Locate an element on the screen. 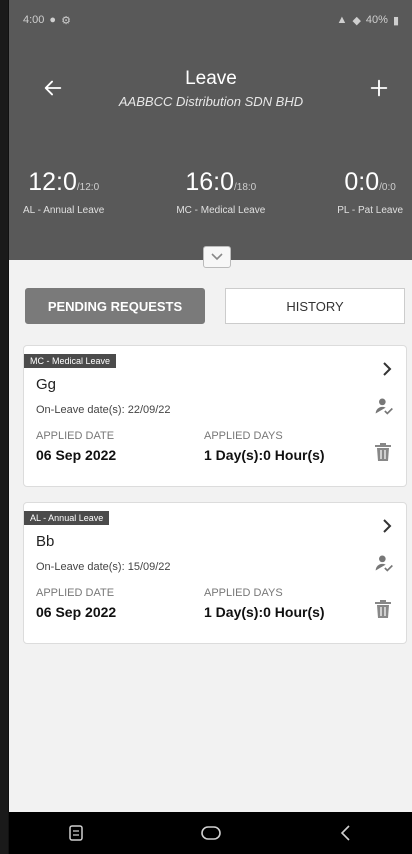 This screenshot has height=854, width=412. request-name: Gg is located at coordinates (46, 384).